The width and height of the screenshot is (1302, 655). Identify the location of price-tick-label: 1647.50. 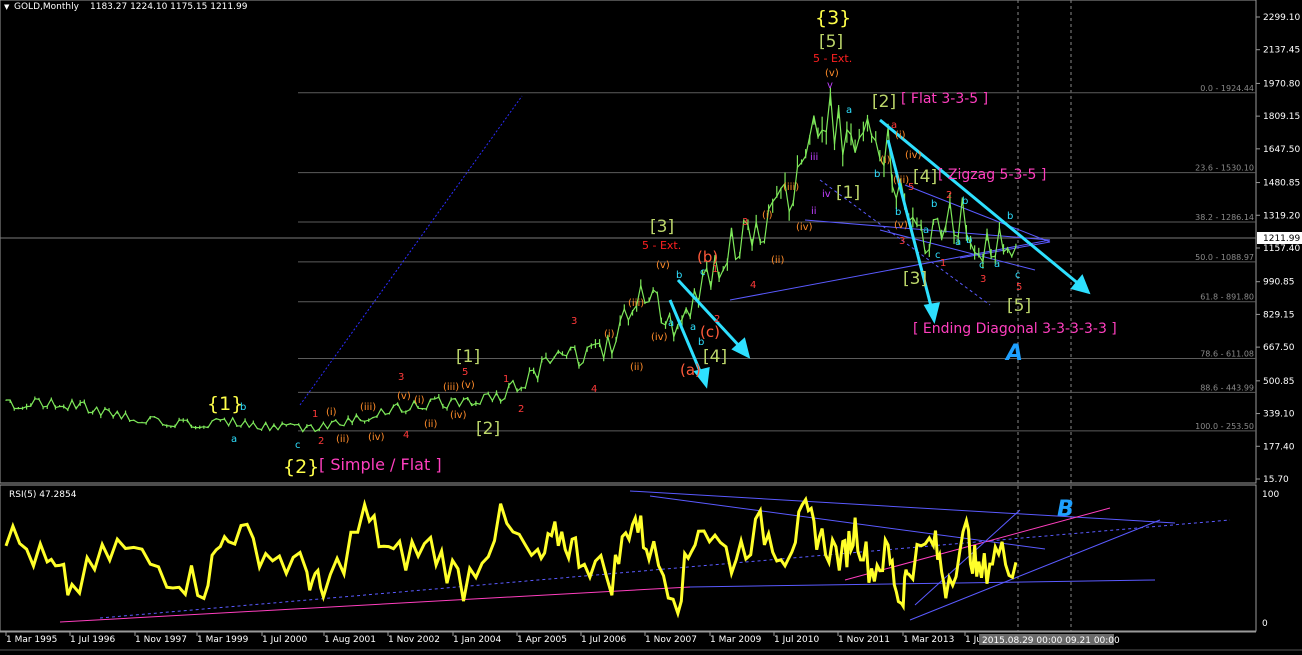
(1281, 150).